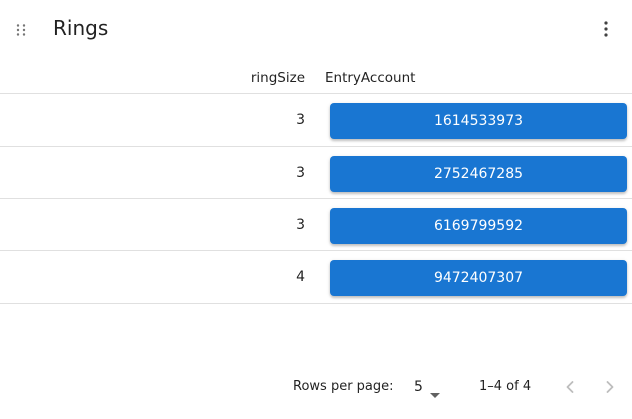 This screenshot has width=632, height=419. I want to click on table-pagination: Rows per page: 5 1–4 of 4, so click(316, 387).